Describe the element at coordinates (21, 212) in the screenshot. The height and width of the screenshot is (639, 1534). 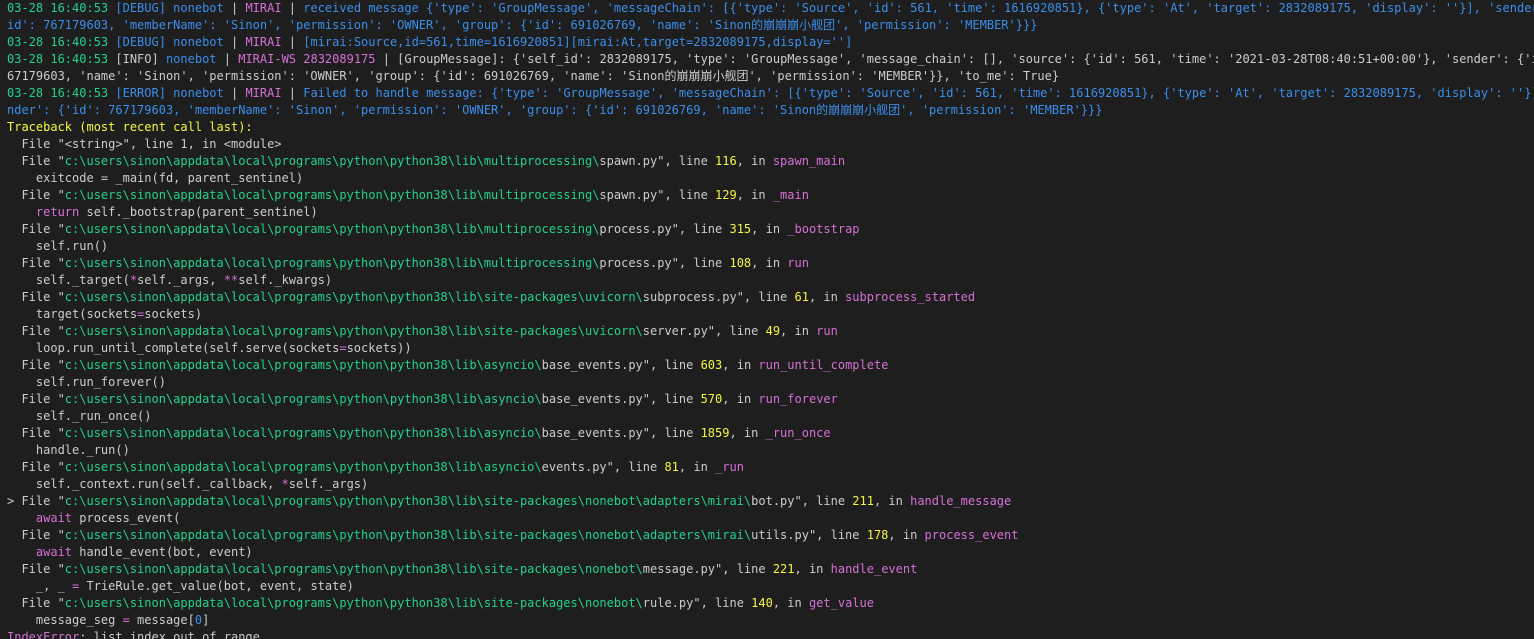
I see `terminal-text-span` at that location.